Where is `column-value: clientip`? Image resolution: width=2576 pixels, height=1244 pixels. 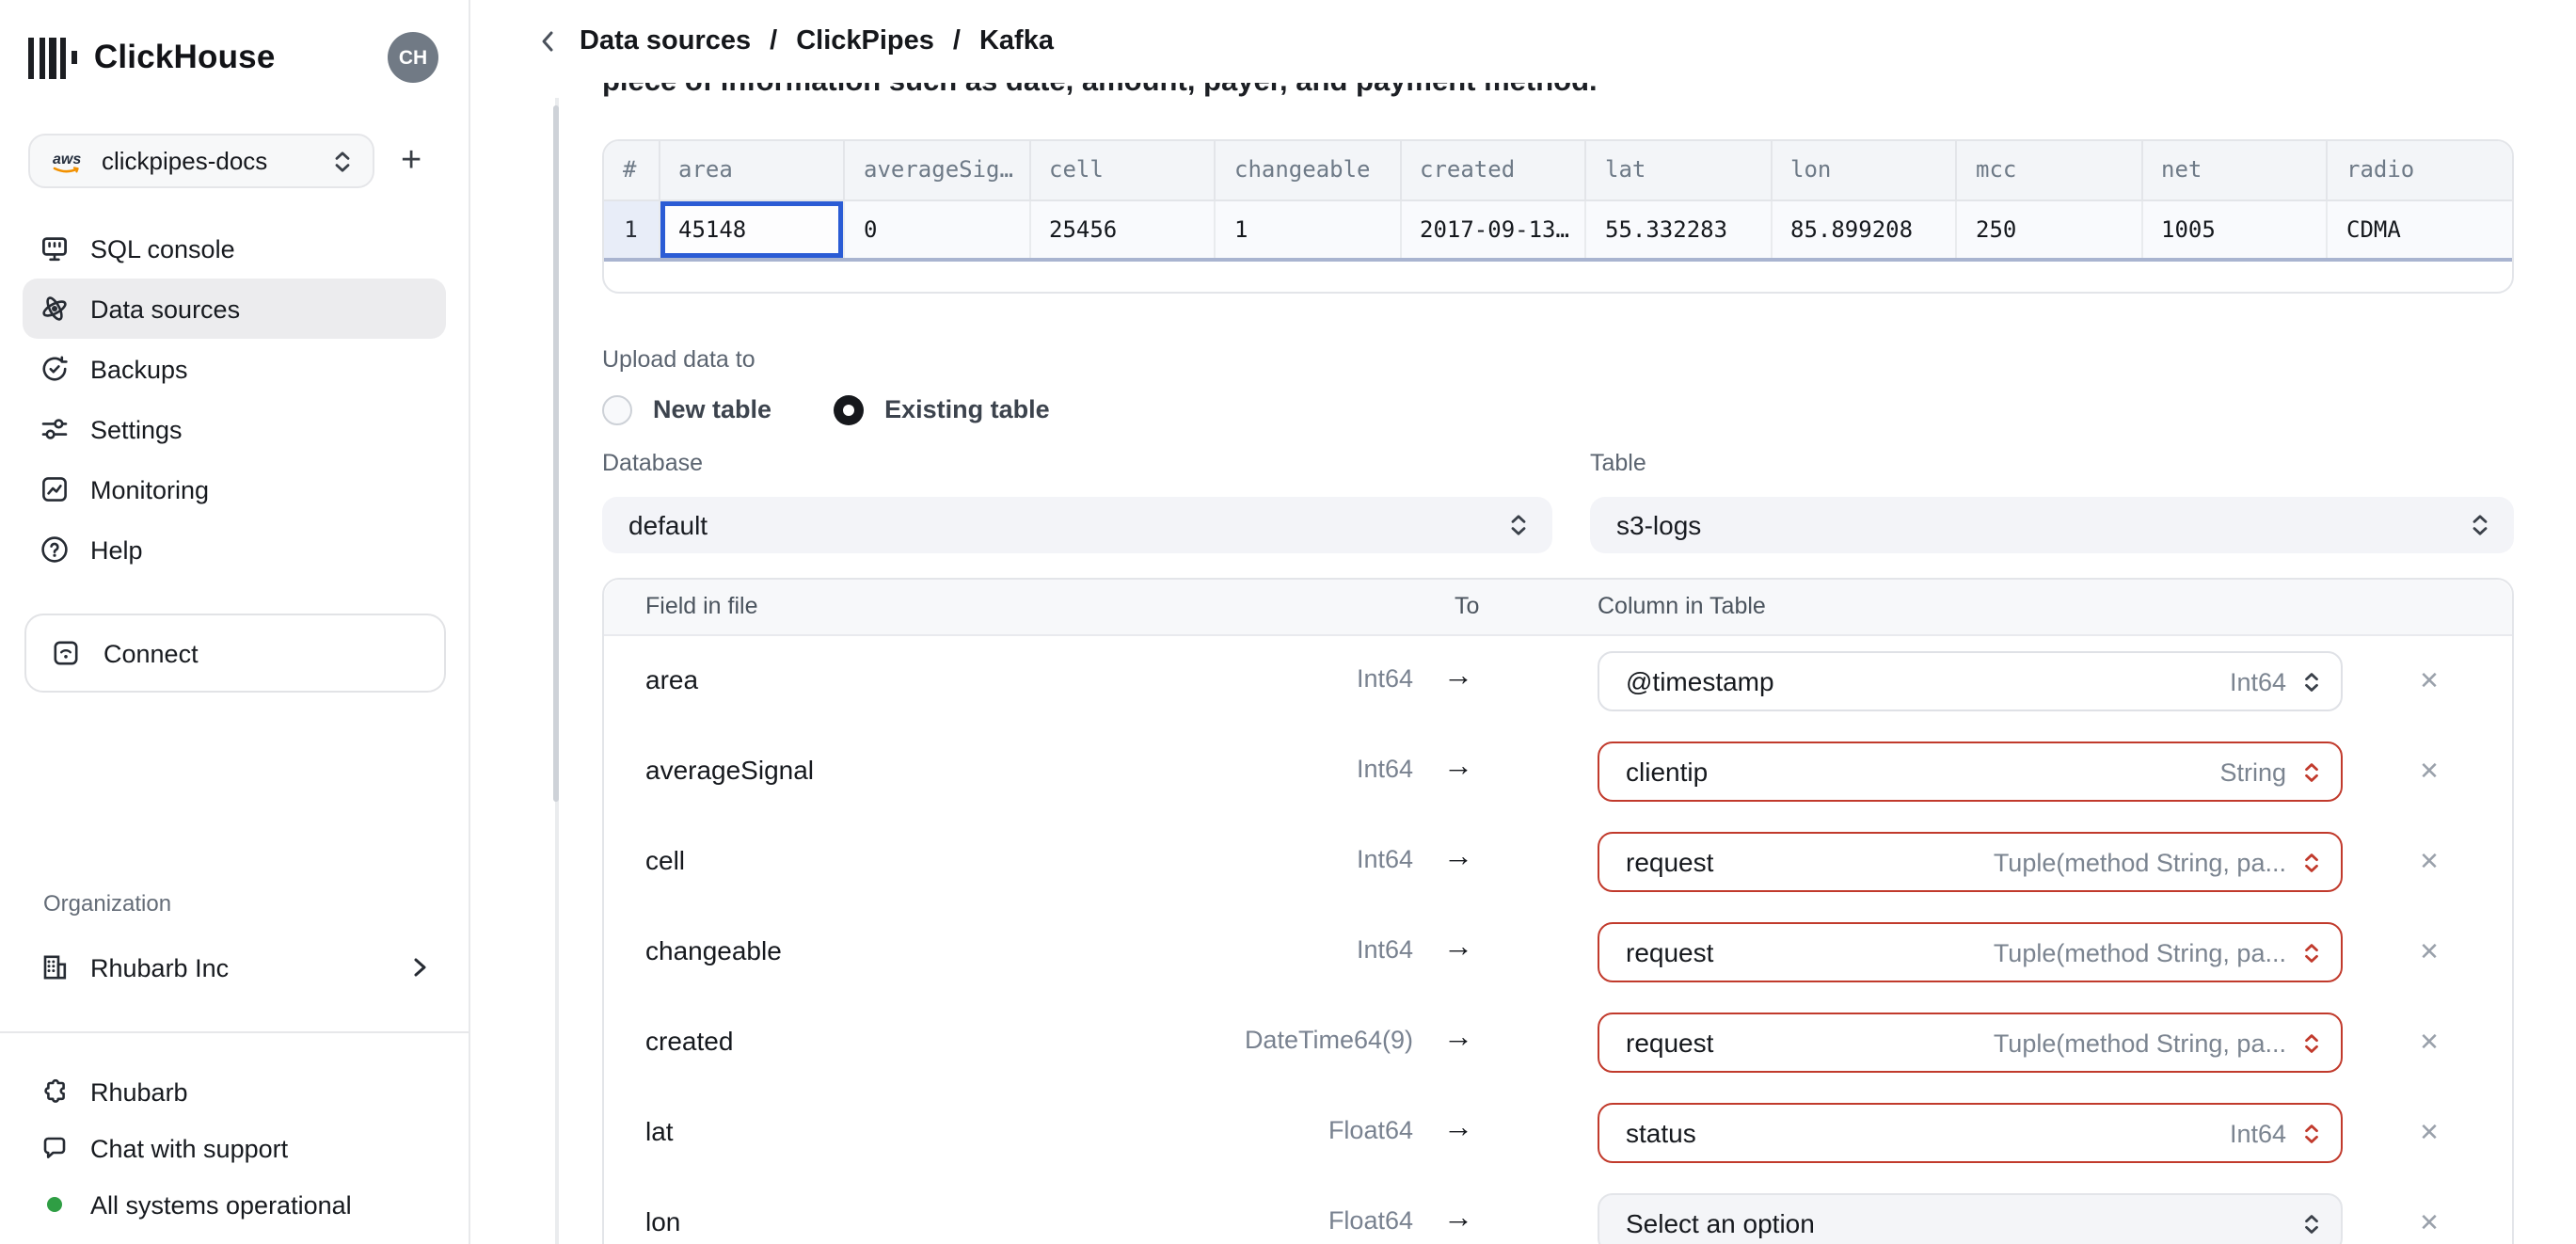
column-value: clientip is located at coordinates (1667, 772).